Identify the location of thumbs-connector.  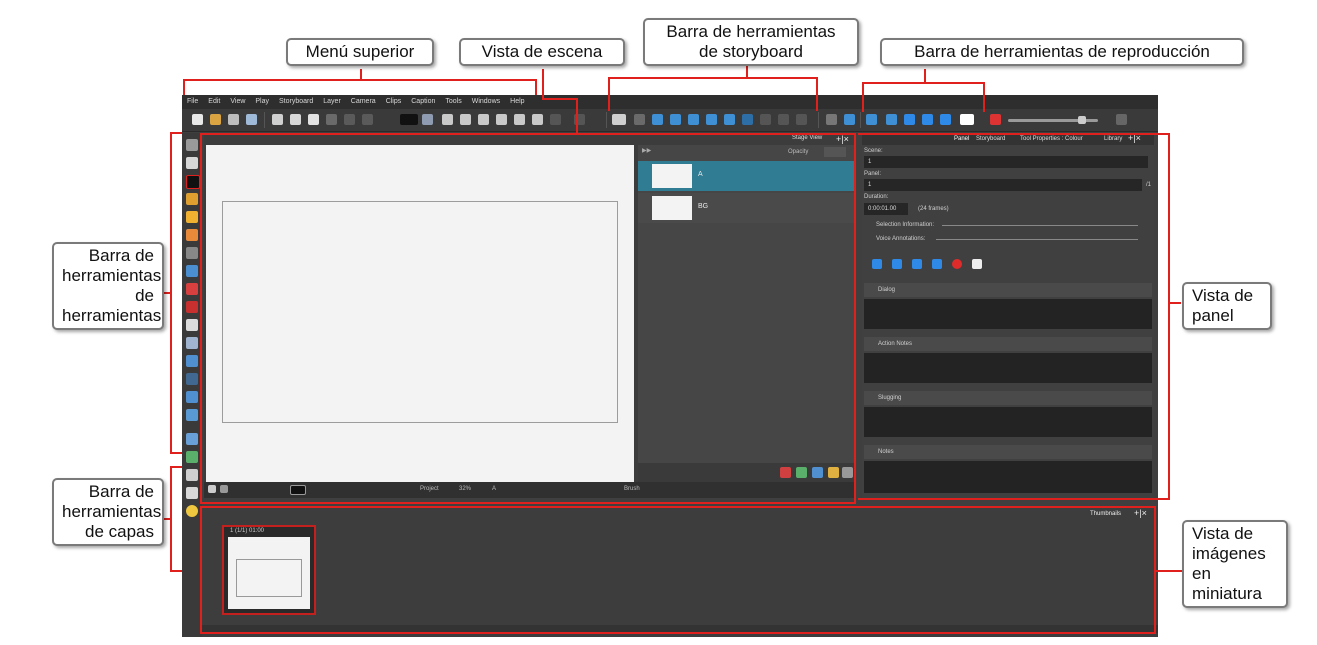
(1169, 571).